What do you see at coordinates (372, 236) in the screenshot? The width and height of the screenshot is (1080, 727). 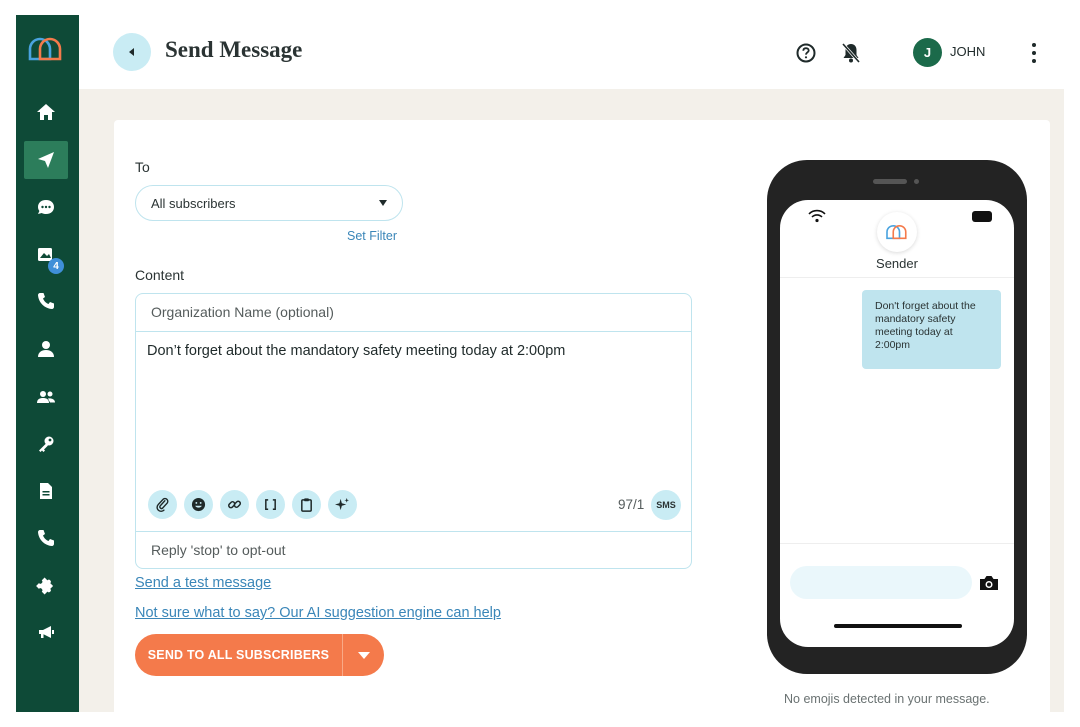 I see `set-filter-link: Set Filter` at bounding box center [372, 236].